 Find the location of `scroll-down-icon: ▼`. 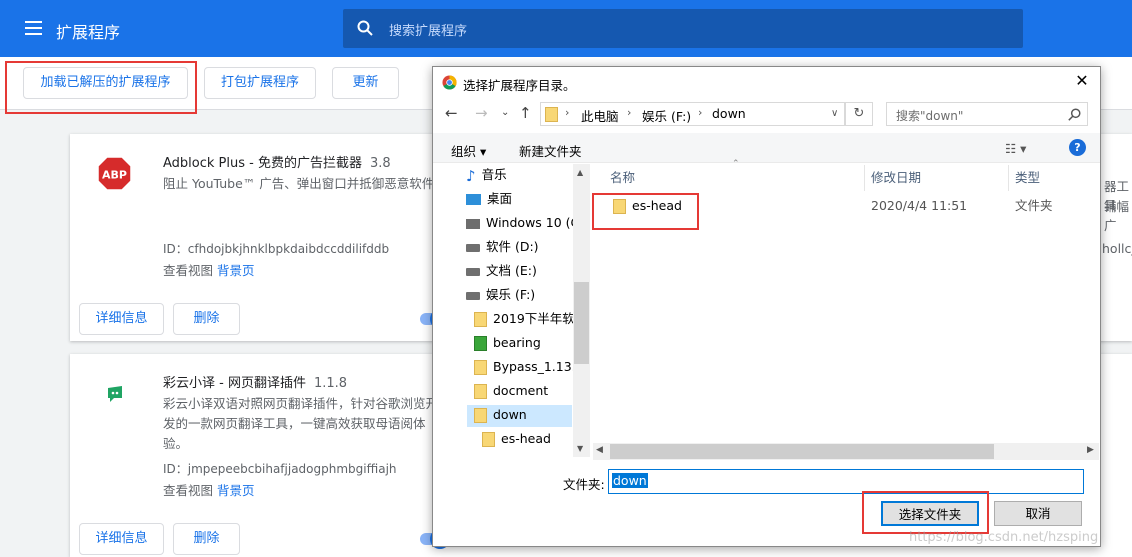

scroll-down-icon: ▼ is located at coordinates (580, 448).